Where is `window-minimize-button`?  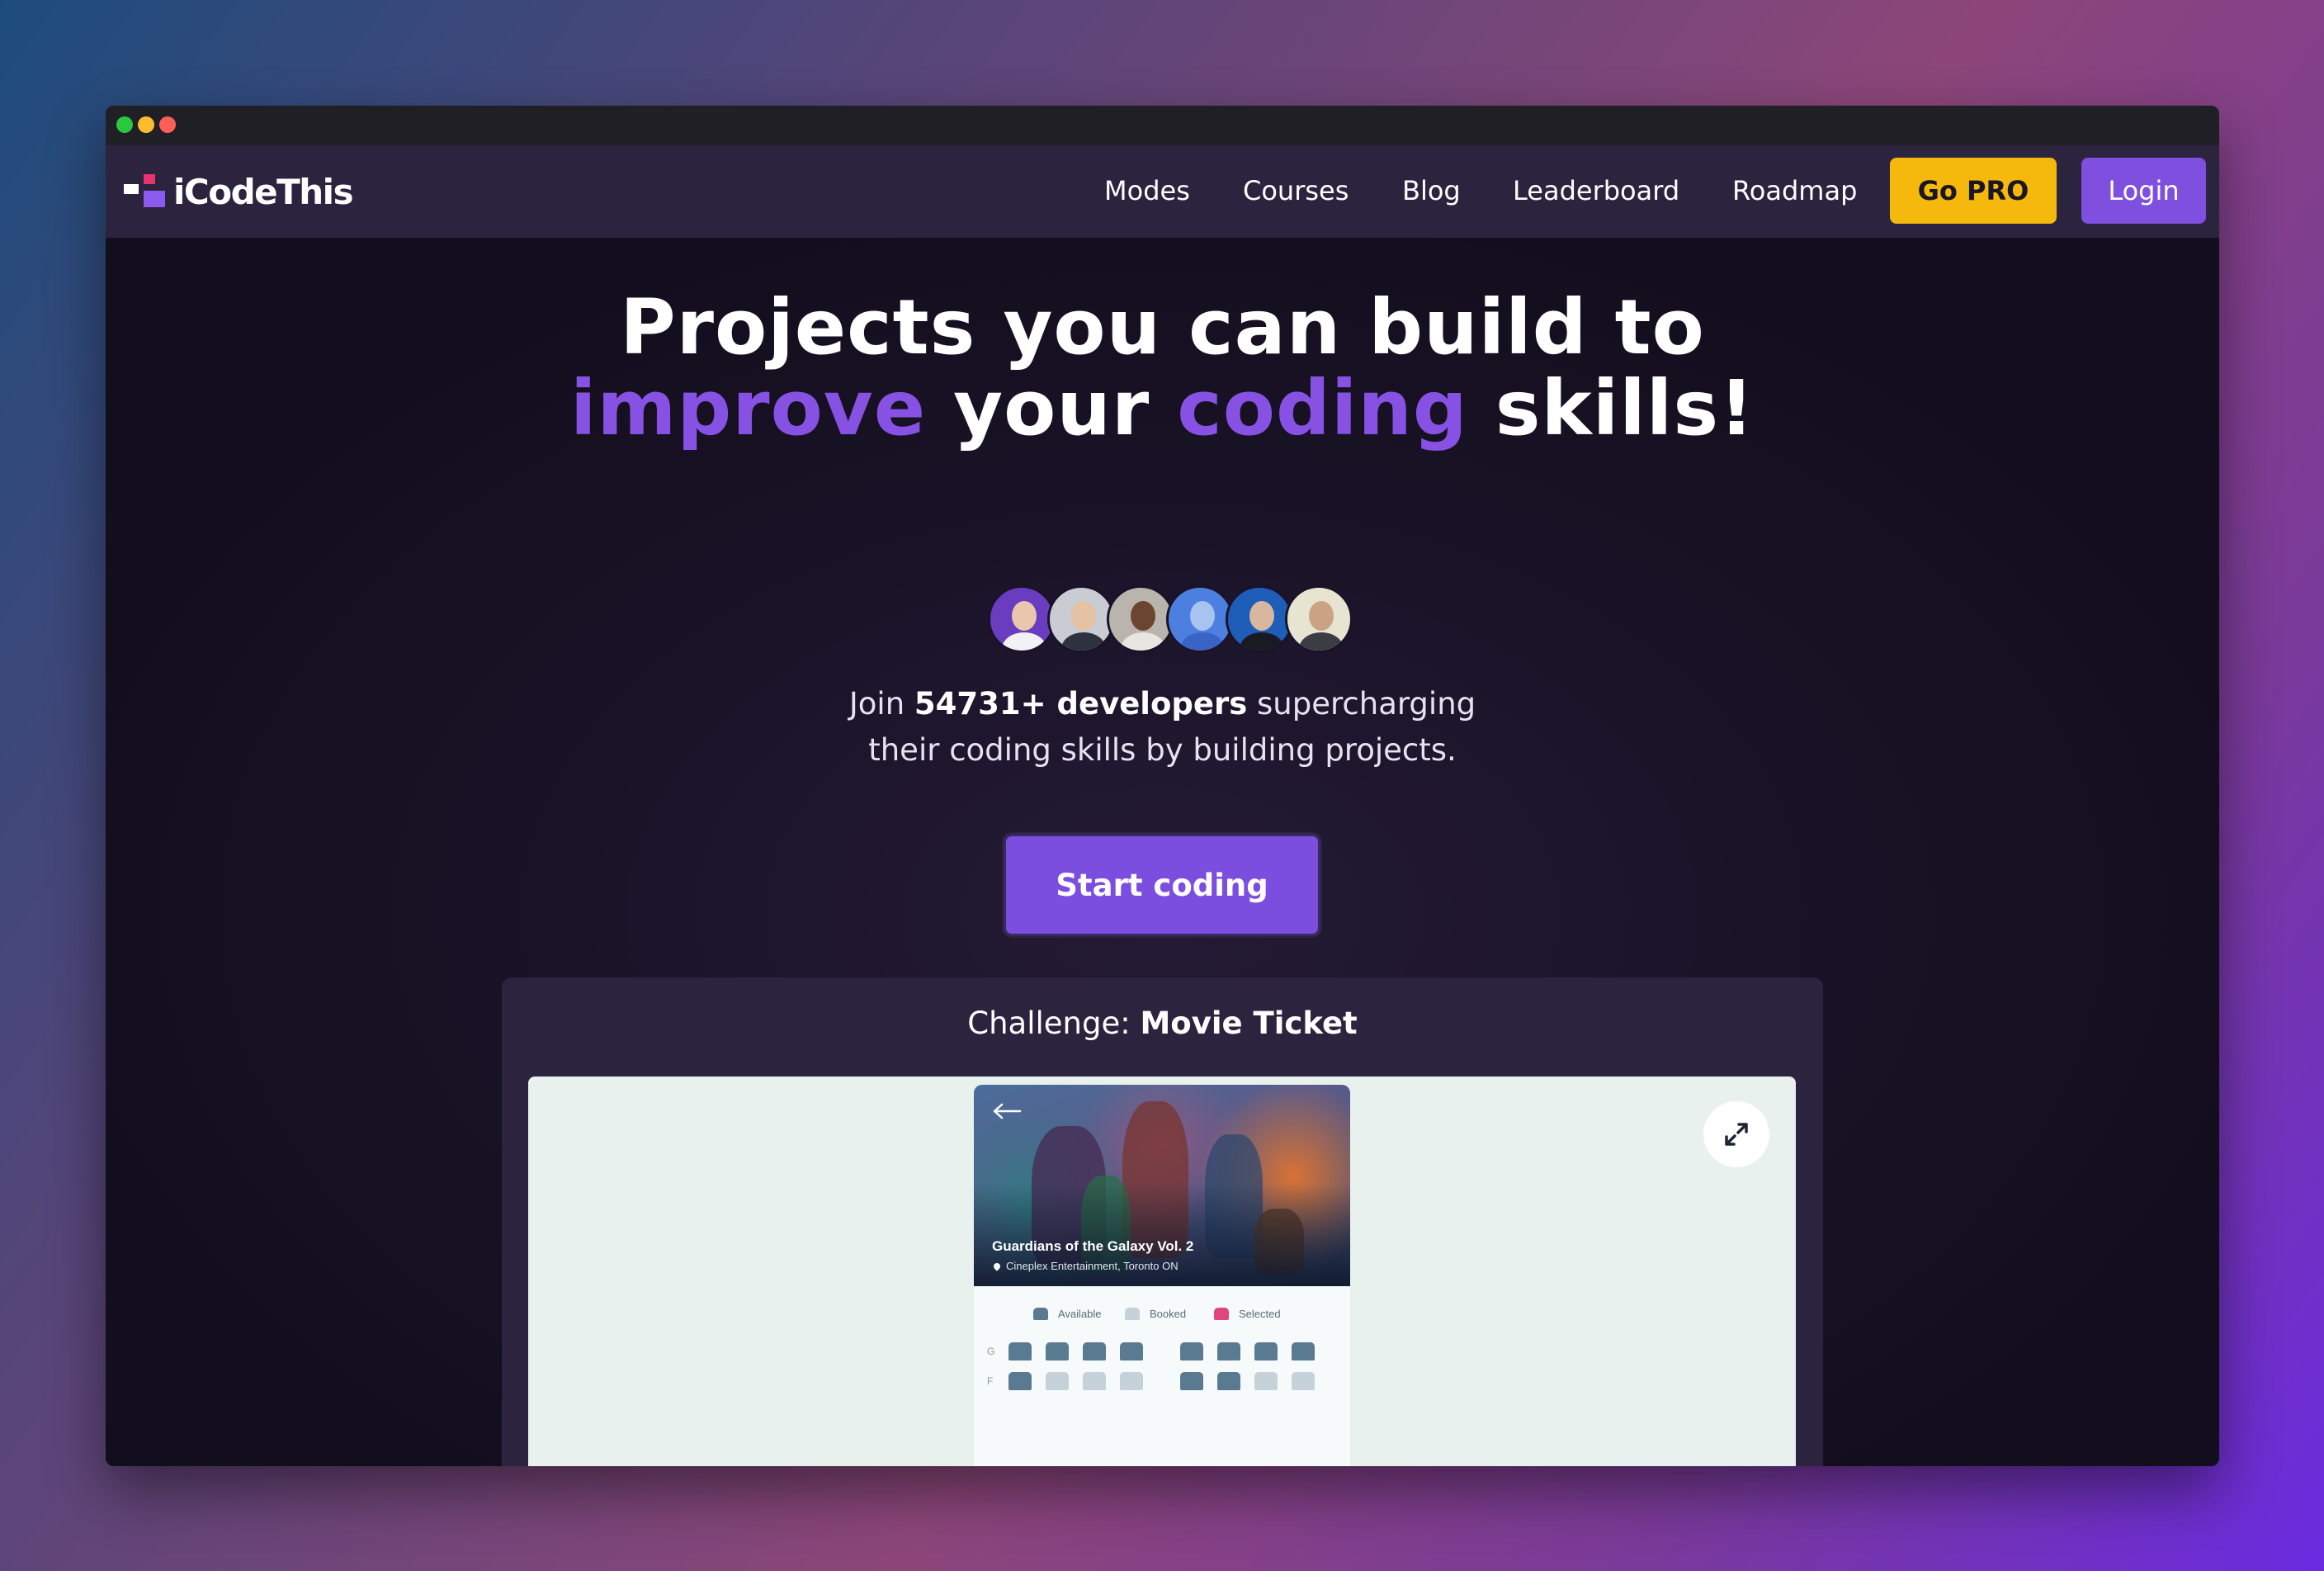 window-minimize-button is located at coordinates (146, 124).